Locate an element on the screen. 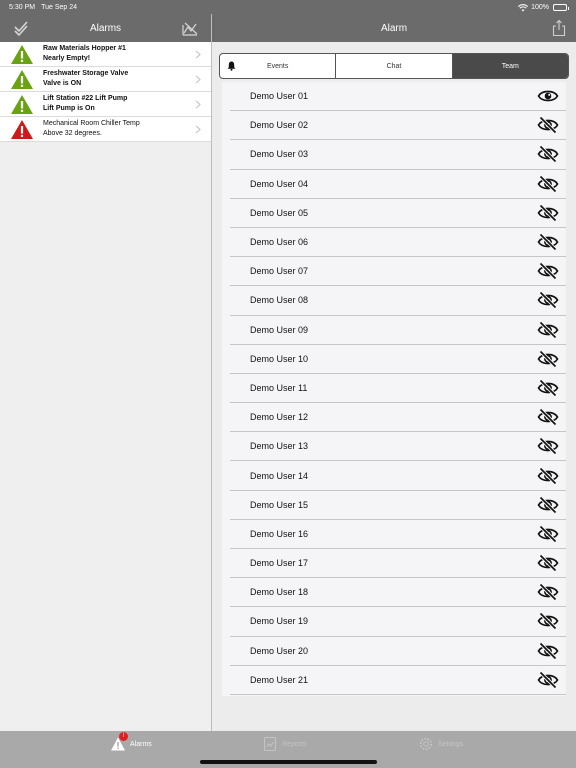 This screenshot has height=768, width=576. alarms-title: Alarms is located at coordinates (105, 28).